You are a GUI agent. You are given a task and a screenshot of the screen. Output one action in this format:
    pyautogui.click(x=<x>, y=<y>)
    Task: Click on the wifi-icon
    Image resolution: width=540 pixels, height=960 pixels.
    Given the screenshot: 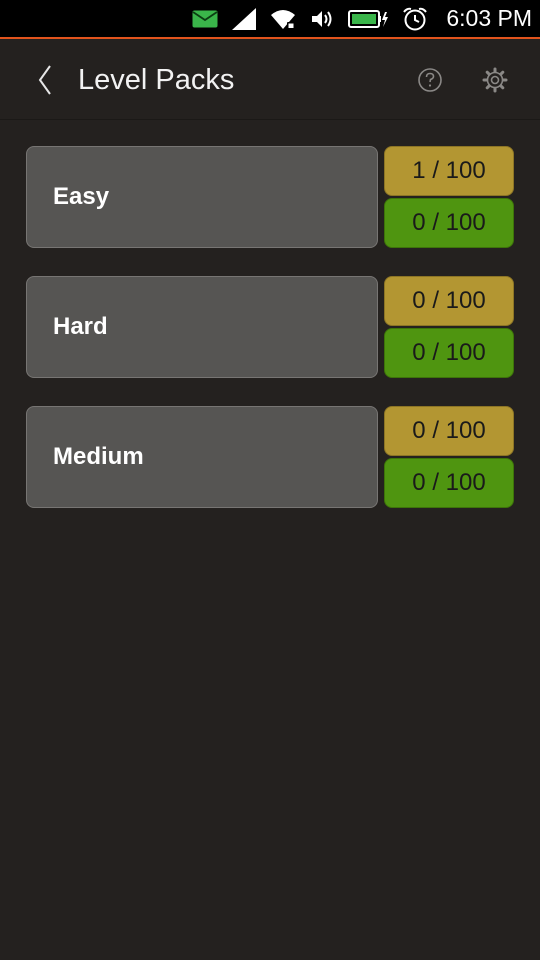 What is the action you would take?
    pyautogui.click(x=283, y=19)
    